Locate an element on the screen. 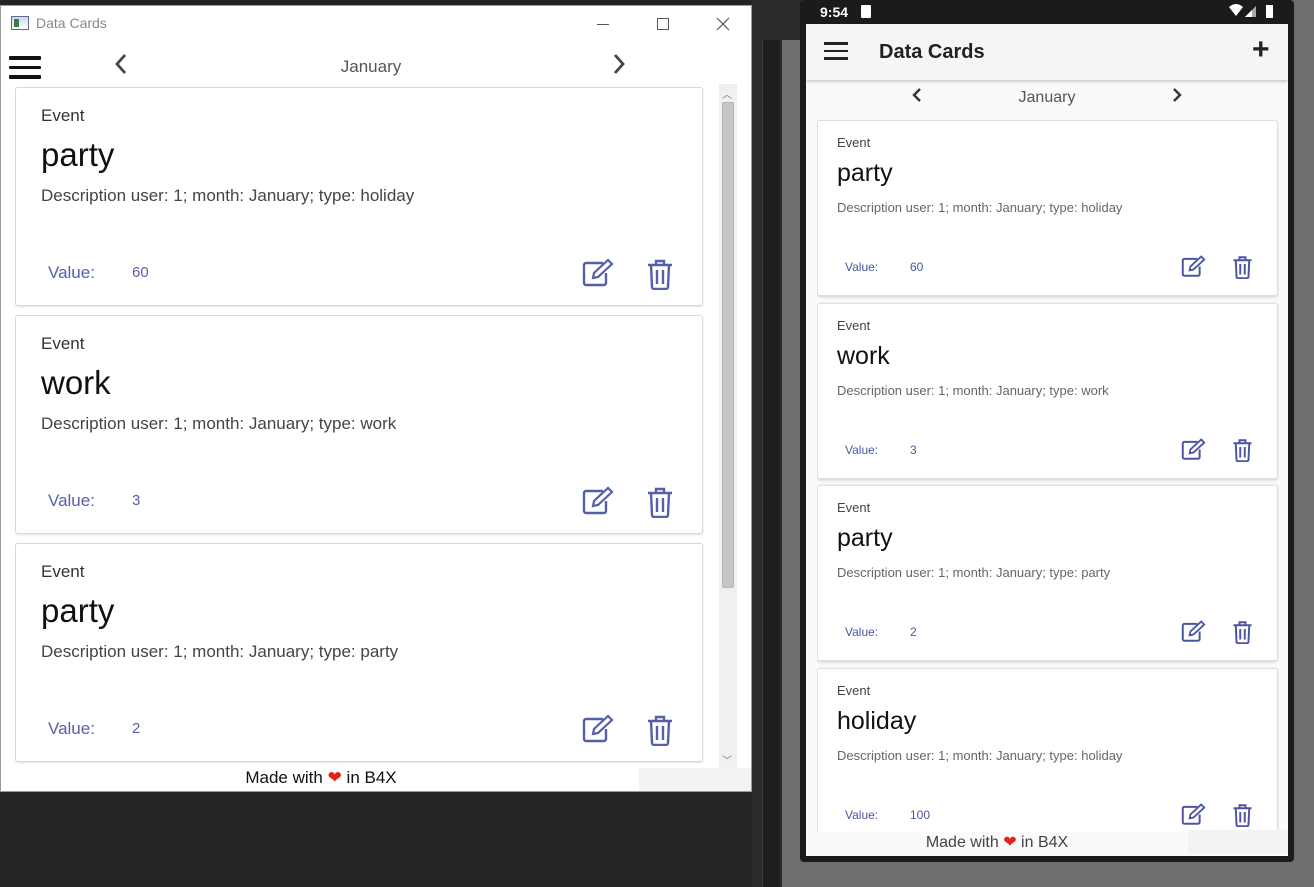 The height and width of the screenshot is (887, 1314). minimize-button is located at coordinates (603, 24).